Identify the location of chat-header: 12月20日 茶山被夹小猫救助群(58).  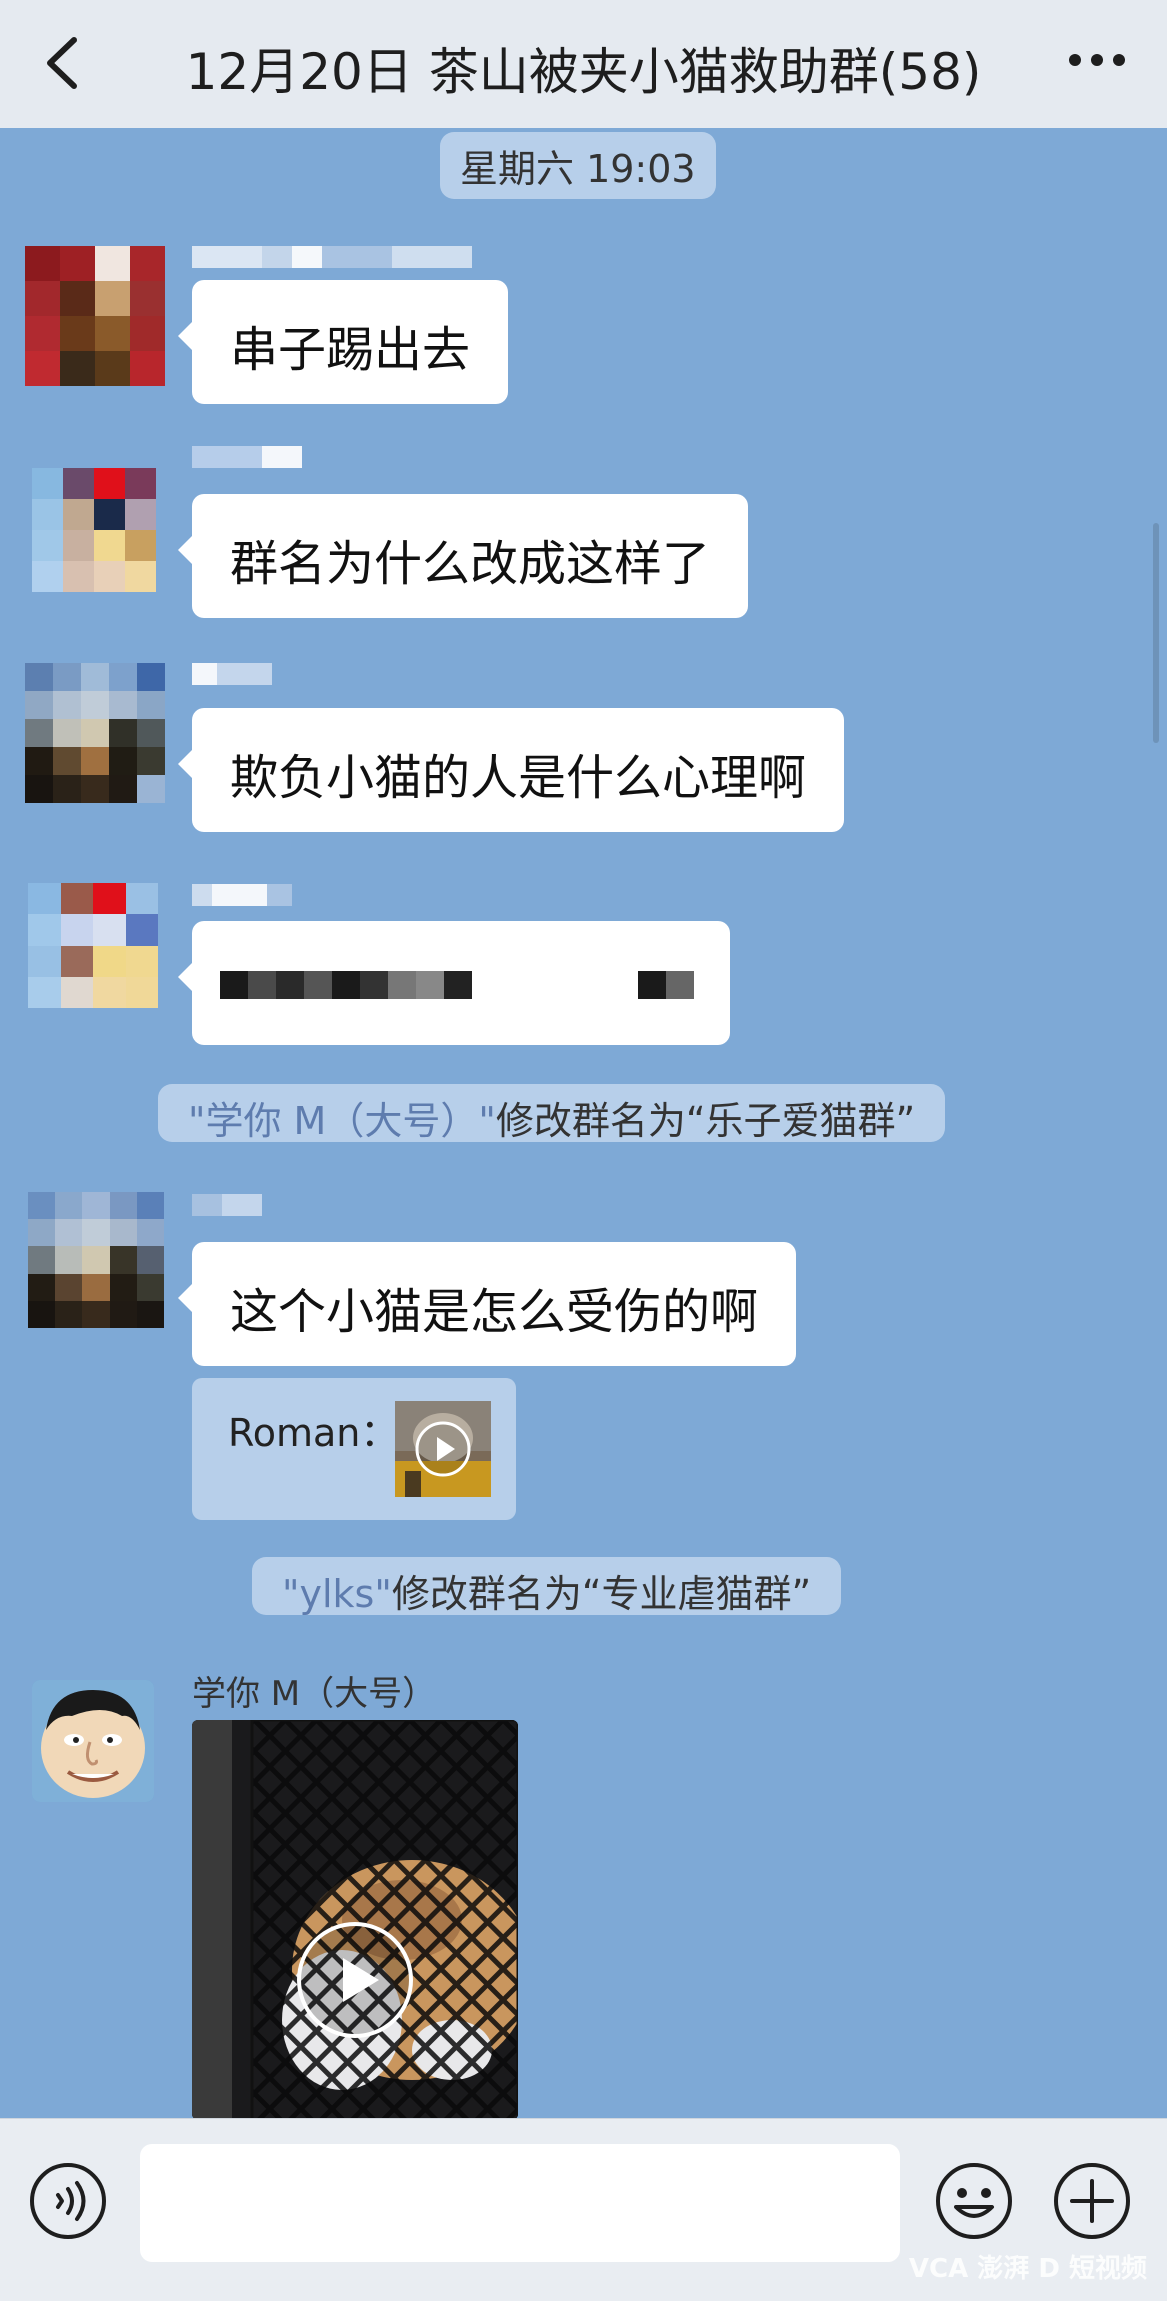
(583, 64).